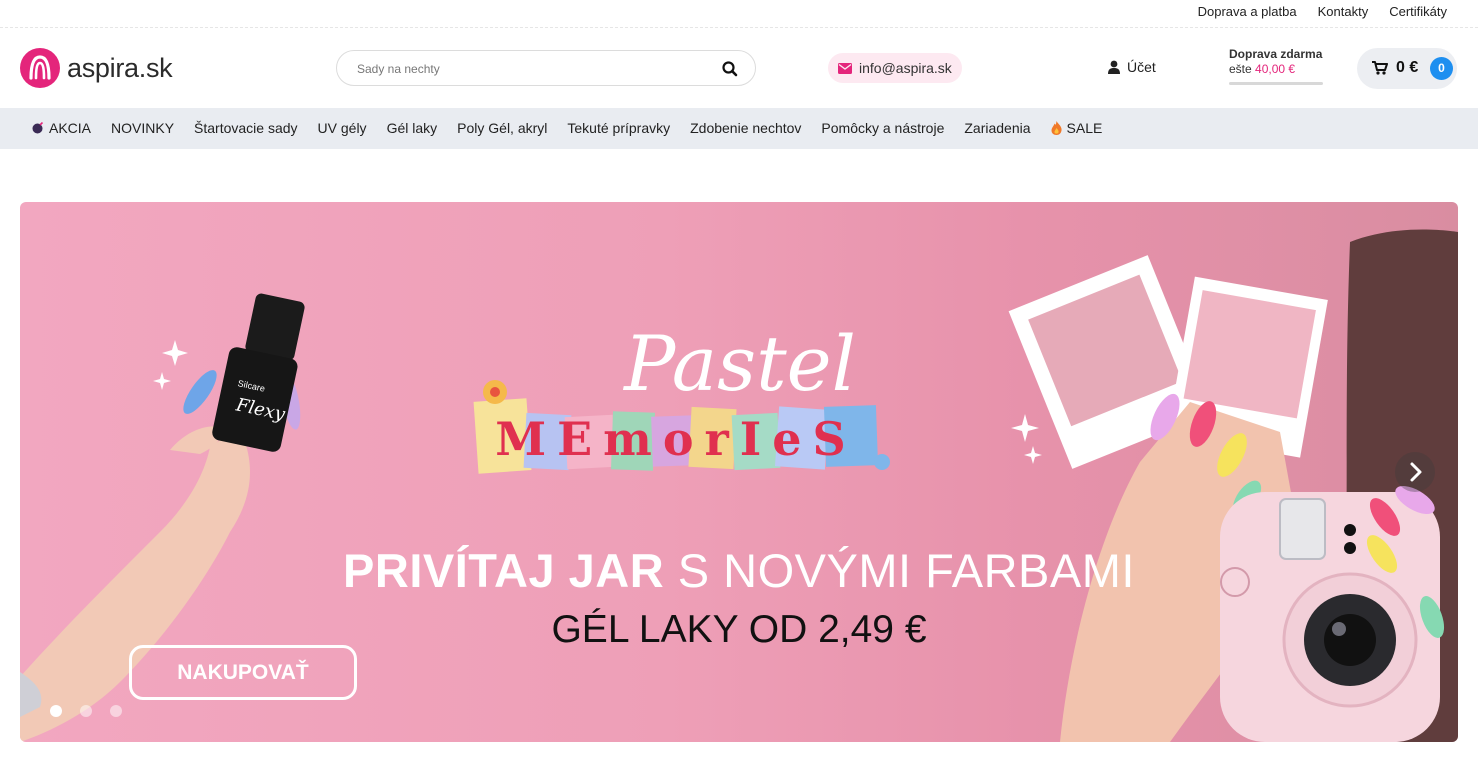 This screenshot has width=1478, height=759. I want to click on cart-total: 0 €, so click(1407, 67).